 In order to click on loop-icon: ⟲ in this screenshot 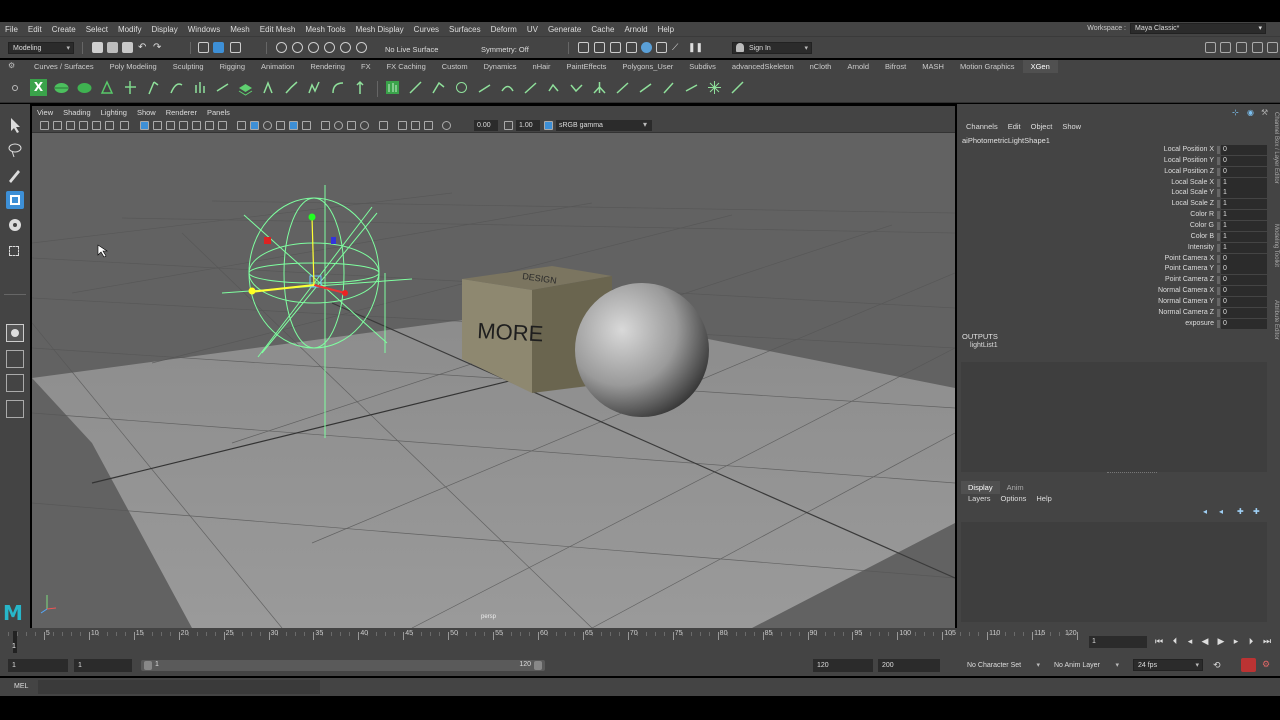, I will do `click(1217, 665)`.